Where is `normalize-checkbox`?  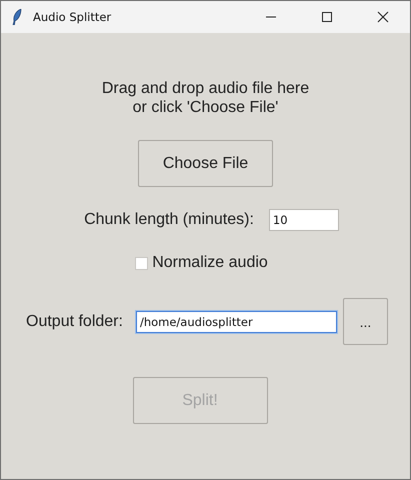 normalize-checkbox is located at coordinates (141, 263).